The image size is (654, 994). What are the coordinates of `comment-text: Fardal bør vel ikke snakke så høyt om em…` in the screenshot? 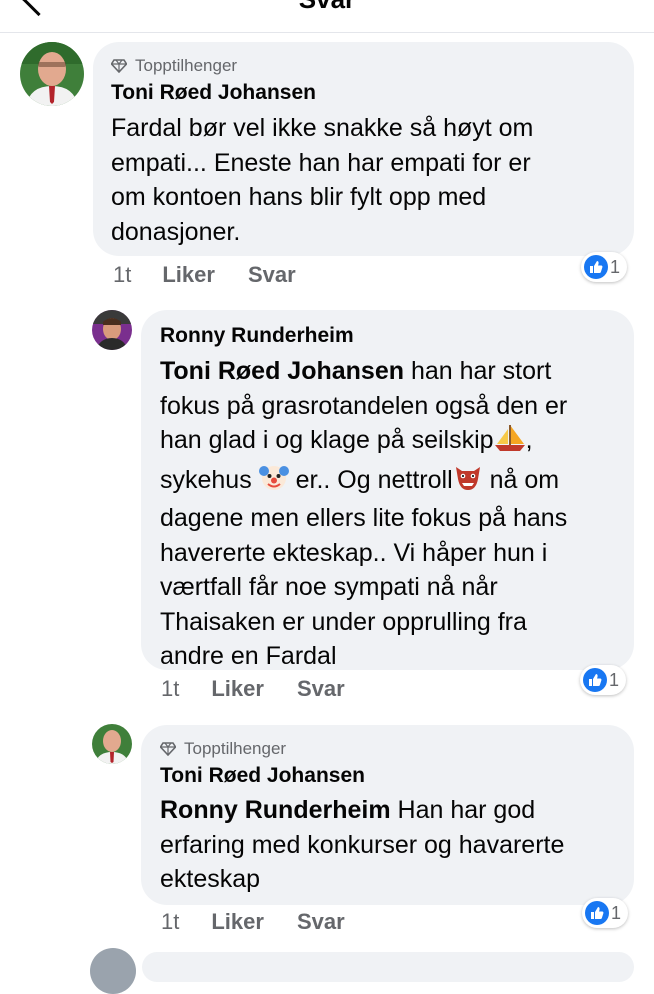 It's located at (322, 180).